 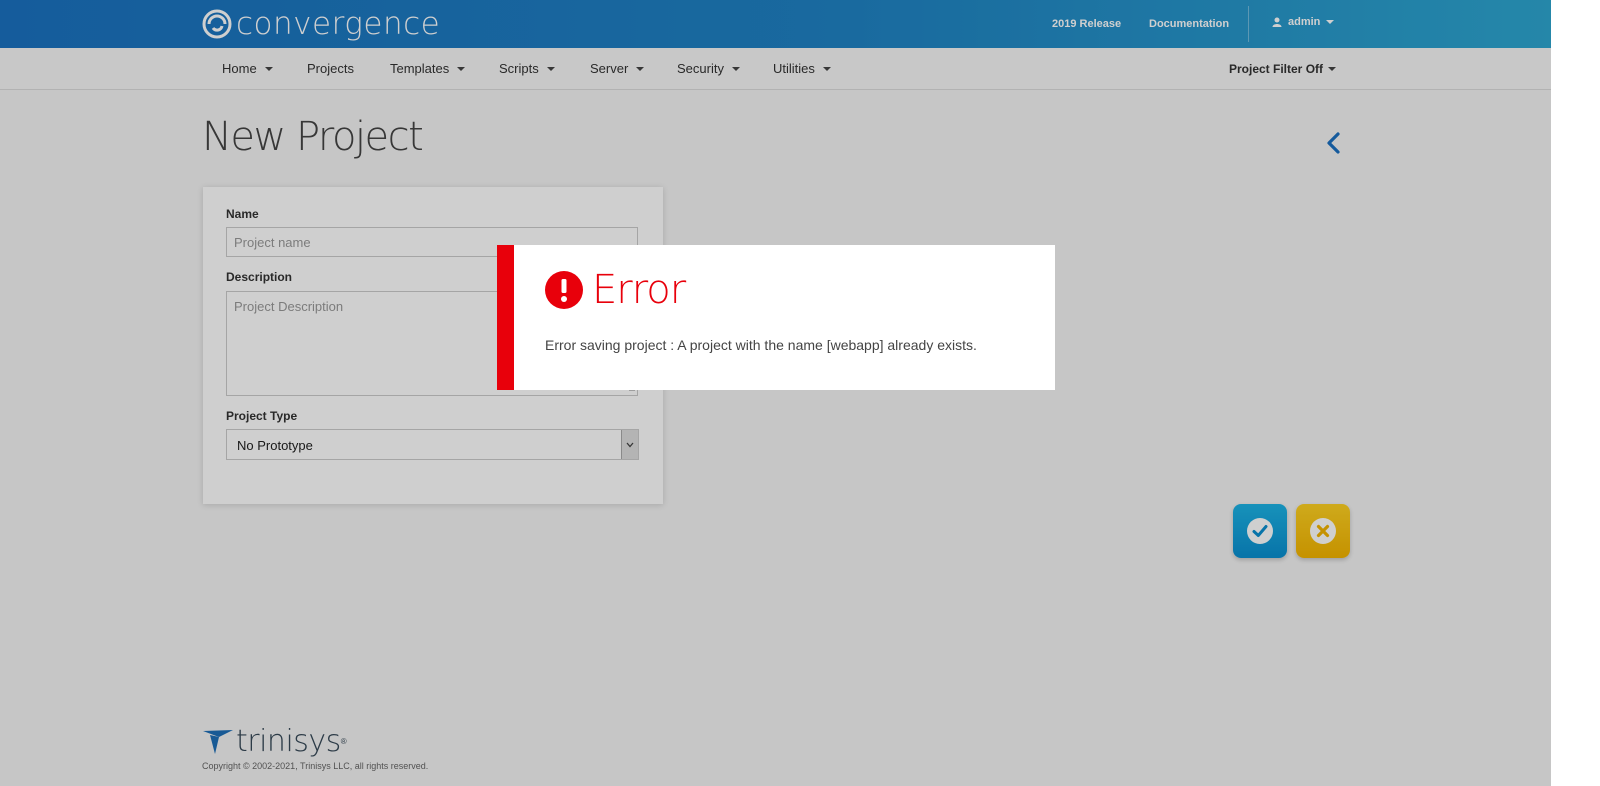 What do you see at coordinates (1575, 393) in the screenshot?
I see `page-gutter` at bounding box center [1575, 393].